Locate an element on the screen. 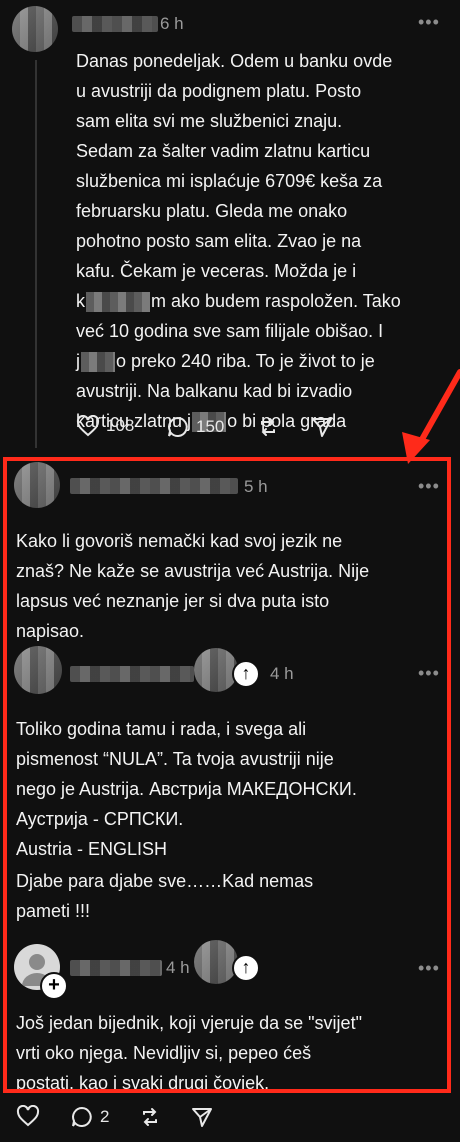 The width and height of the screenshot is (460, 1142). reply-repost-button is located at coordinates (150, 1117).